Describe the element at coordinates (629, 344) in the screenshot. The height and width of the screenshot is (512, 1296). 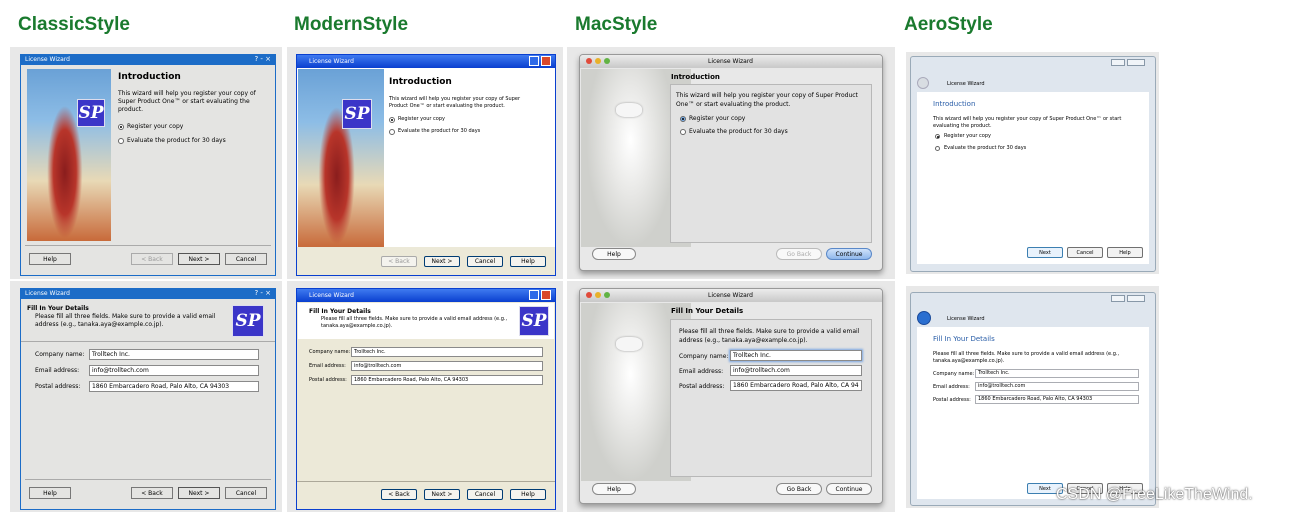
I see `bowtie-icon` at that location.